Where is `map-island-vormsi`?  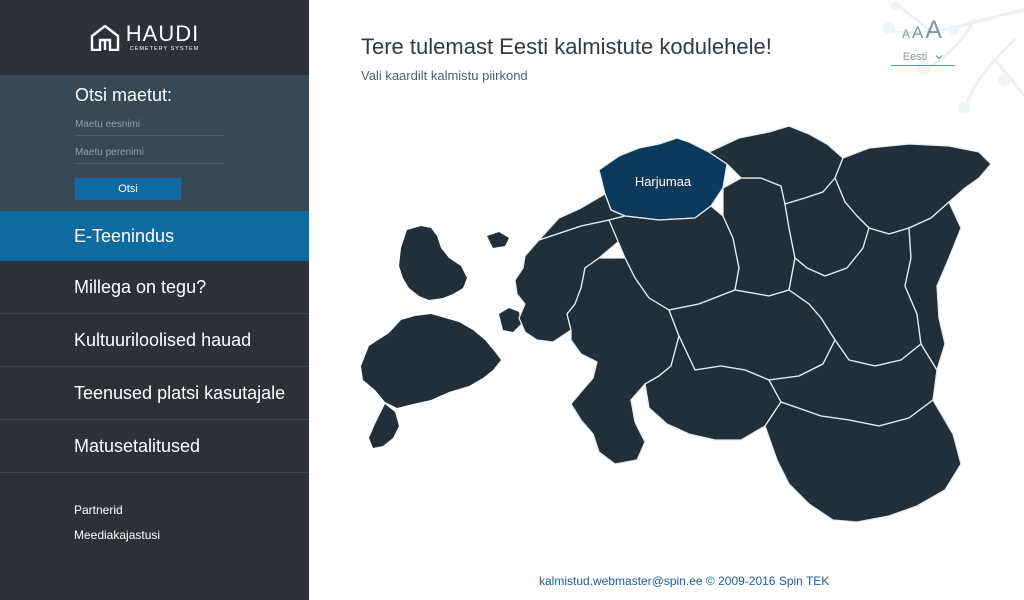
map-island-vormsi is located at coordinates (498, 240).